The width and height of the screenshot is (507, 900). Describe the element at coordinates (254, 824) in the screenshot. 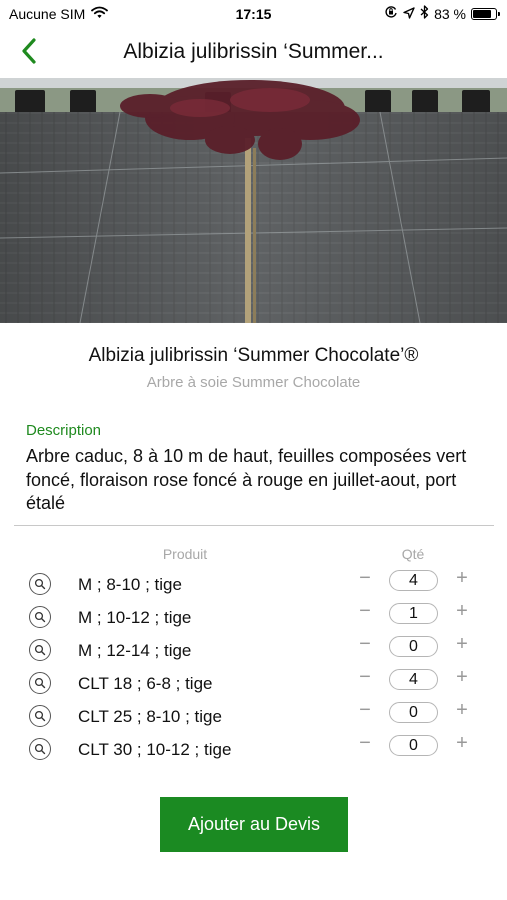

I see `add-to-quote-button: Ajouter au Devis` at that location.